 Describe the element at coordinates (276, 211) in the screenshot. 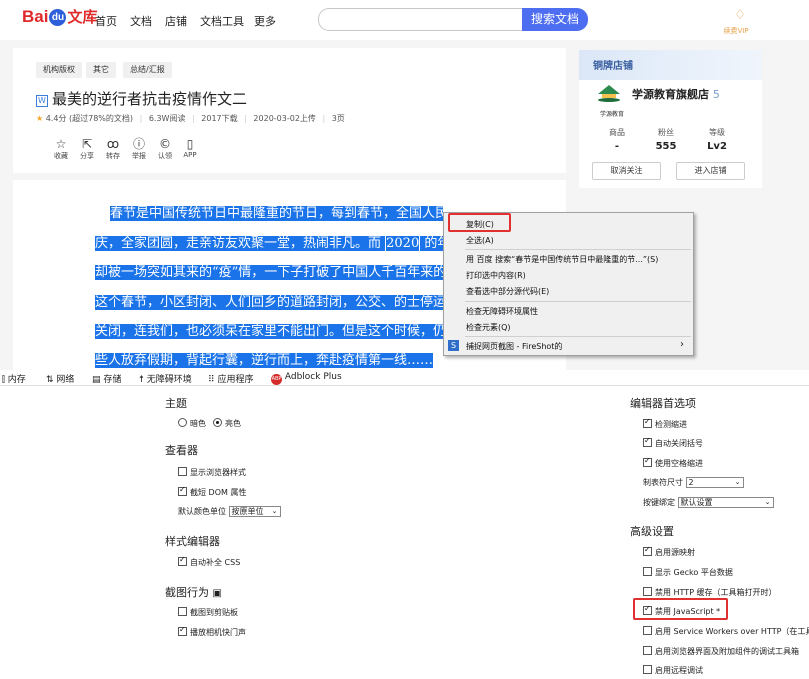

I see `doc-text-line: 春节是中国传统节日中最隆重的节日，每到春节，全国人民举国欢` at that location.